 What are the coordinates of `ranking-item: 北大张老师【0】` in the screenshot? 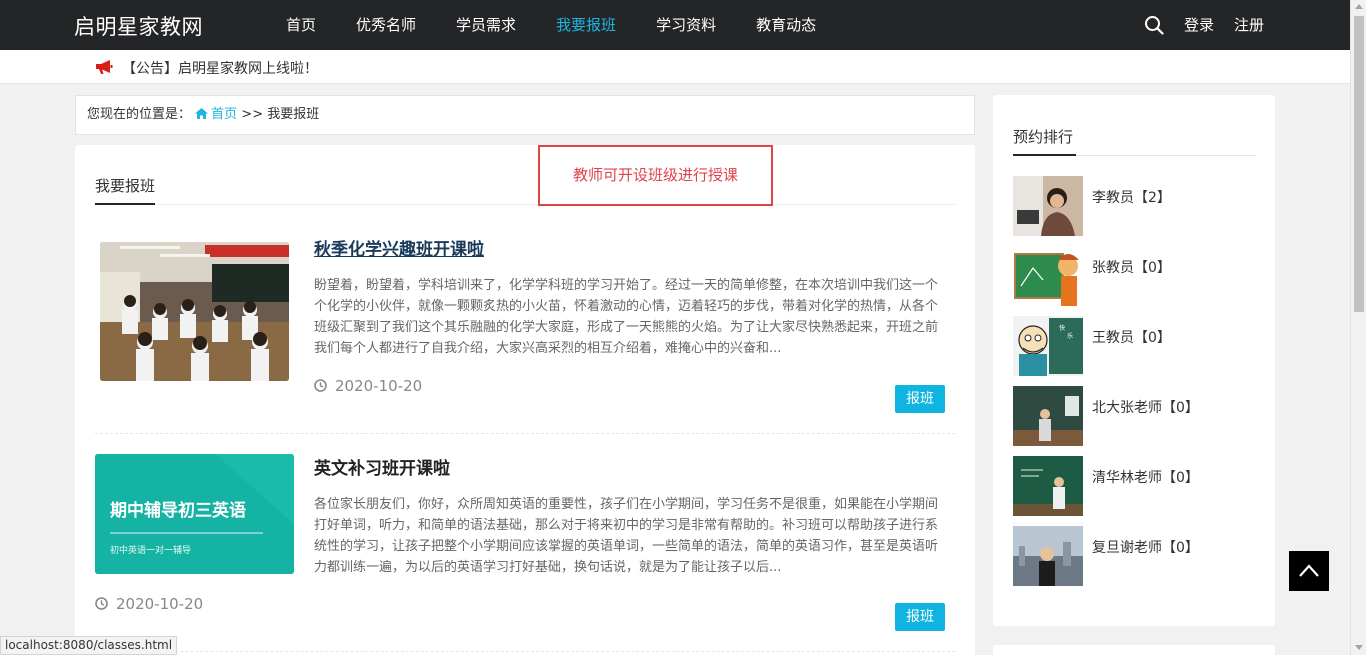 It's located at (1138, 416).